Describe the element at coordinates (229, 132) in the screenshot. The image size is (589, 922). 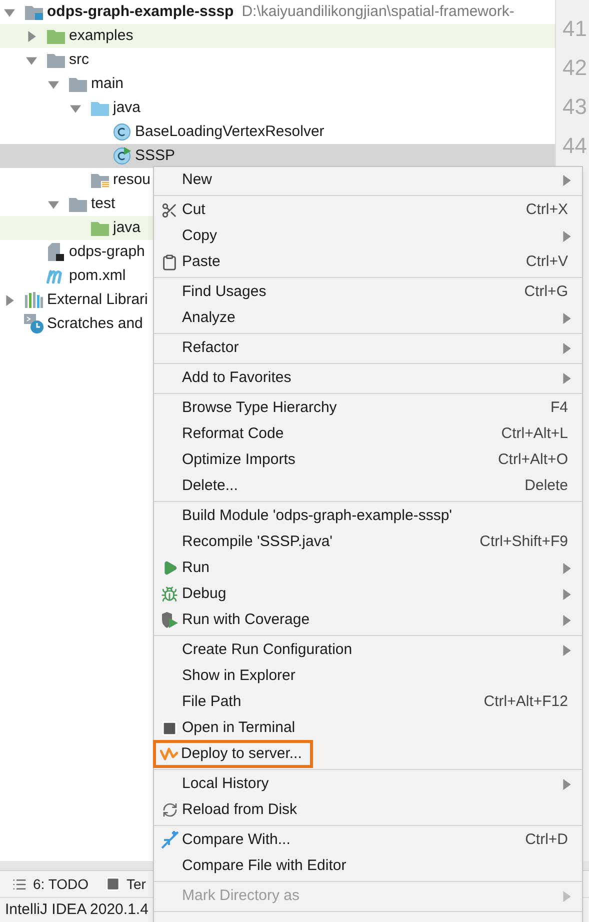
I see `tree-item-label: BaseLoadingVertexResolver` at that location.